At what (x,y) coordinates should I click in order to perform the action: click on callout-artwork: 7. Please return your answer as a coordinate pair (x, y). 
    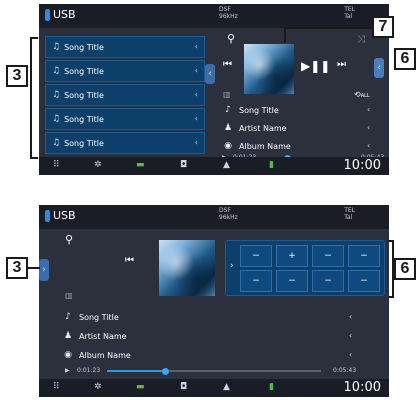
    Looking at the image, I should click on (383, 27).